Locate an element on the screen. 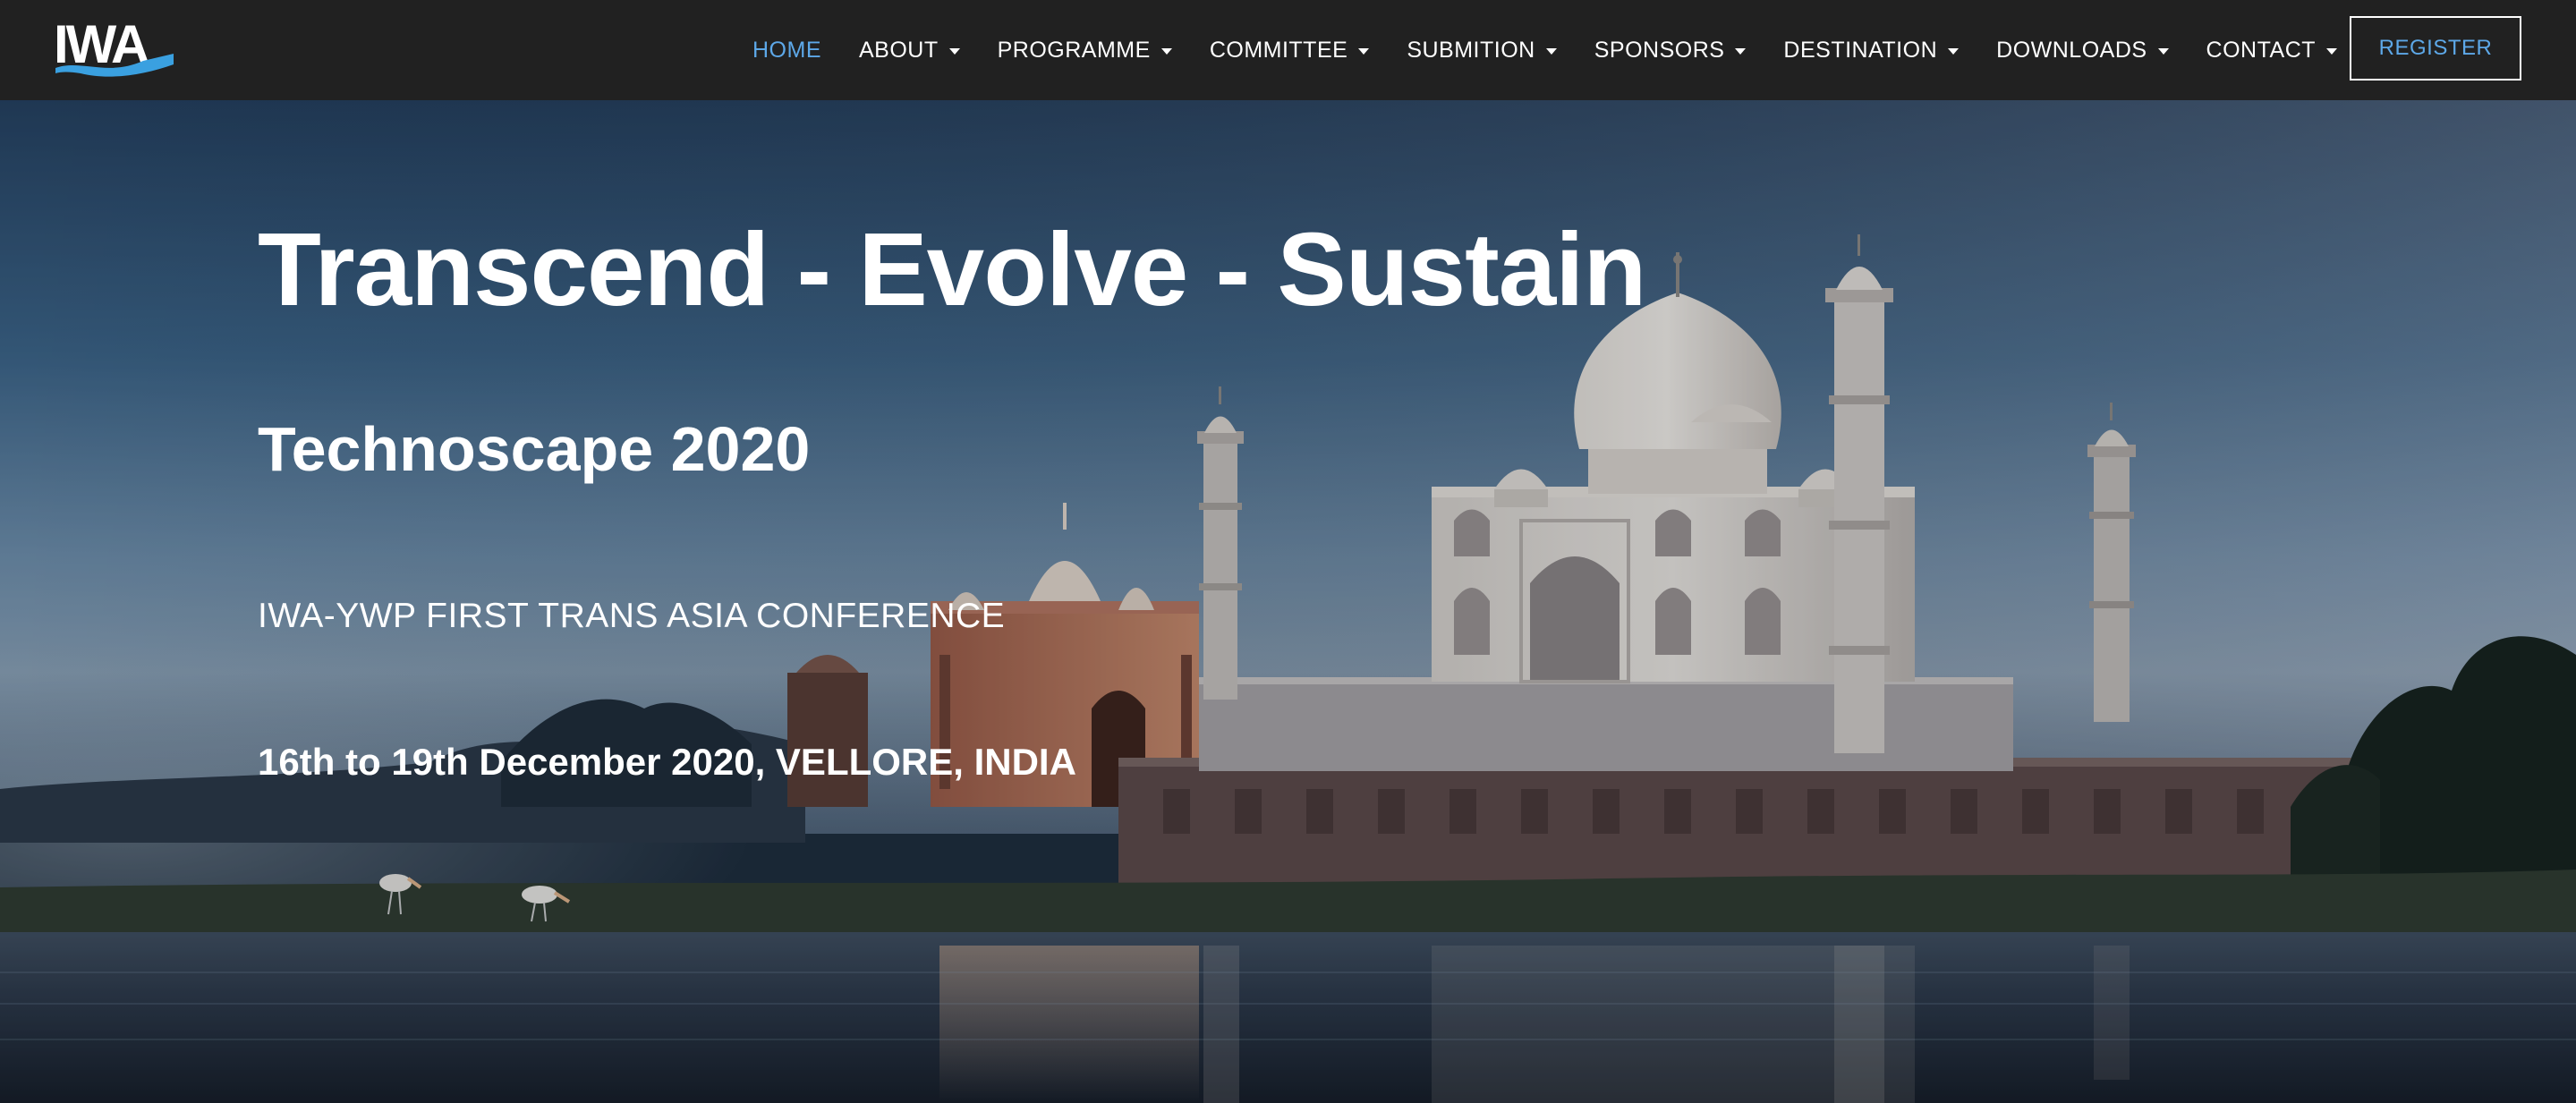 This screenshot has height=1103, width=2576. iwa-logo-icon: IWA is located at coordinates (114, 45).